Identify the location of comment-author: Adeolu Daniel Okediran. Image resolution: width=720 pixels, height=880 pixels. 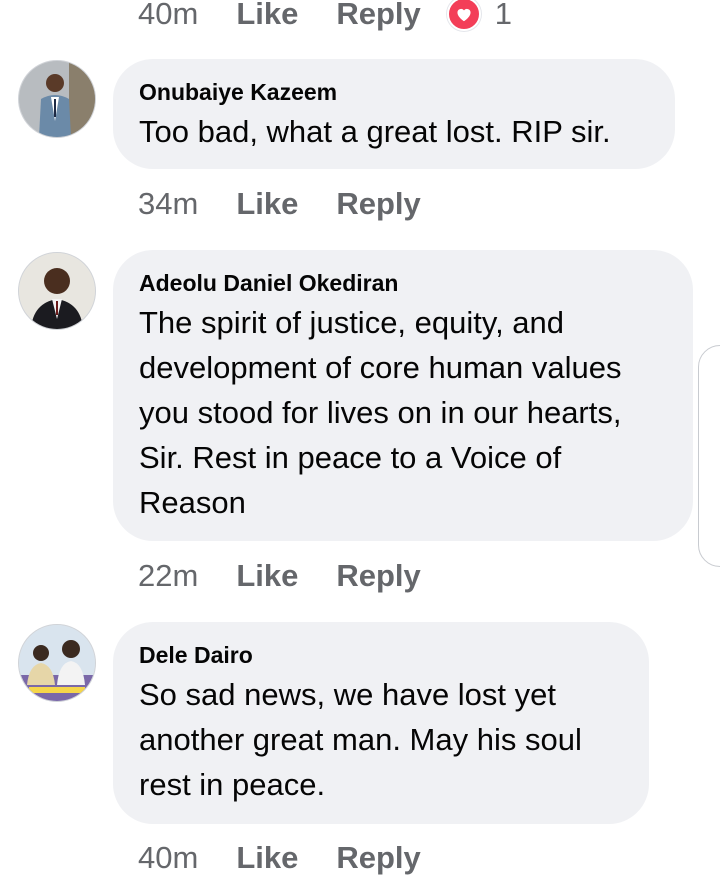
(403, 283).